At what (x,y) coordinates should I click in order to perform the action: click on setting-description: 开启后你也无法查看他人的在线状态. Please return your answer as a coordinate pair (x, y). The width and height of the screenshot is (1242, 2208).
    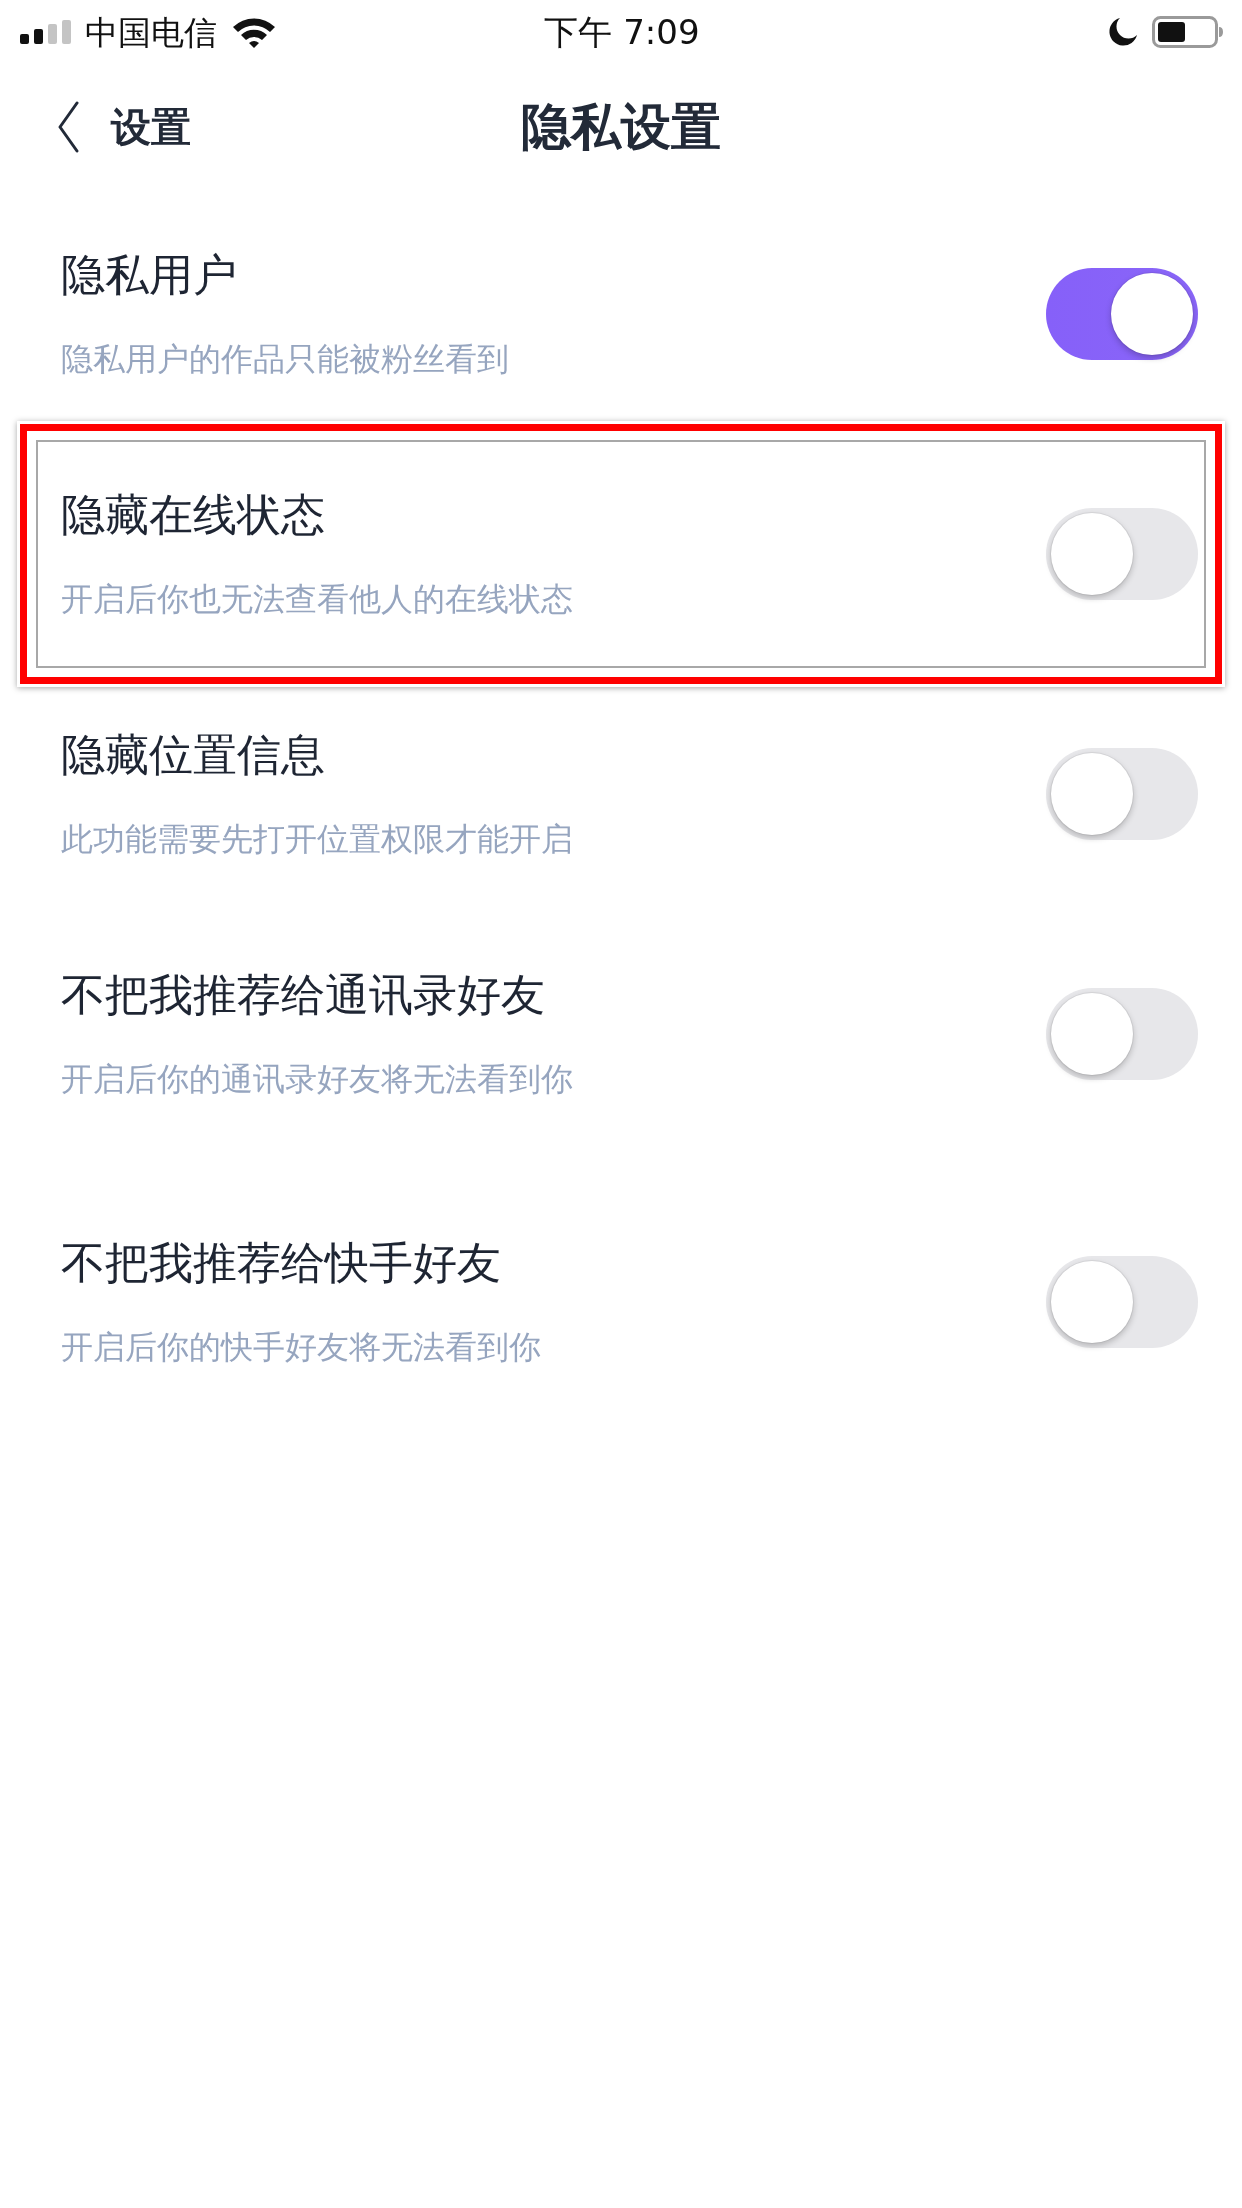
    Looking at the image, I should click on (317, 599).